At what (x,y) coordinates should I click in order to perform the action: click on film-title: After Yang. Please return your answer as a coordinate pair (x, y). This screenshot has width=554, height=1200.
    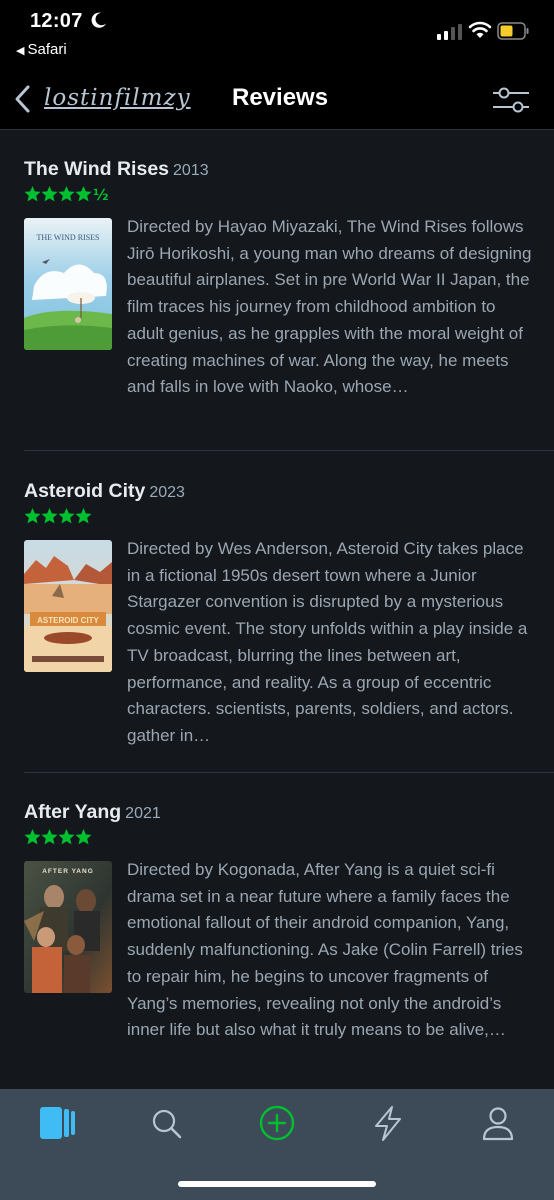
    Looking at the image, I should click on (72, 812).